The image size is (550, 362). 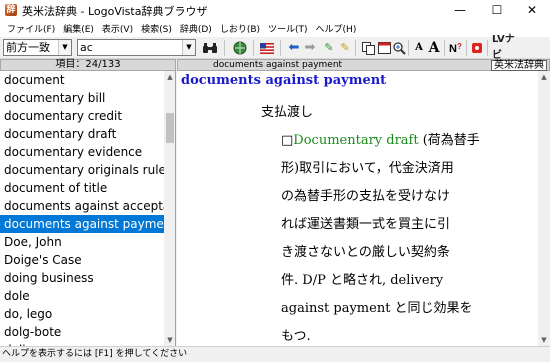 I want to click on definition-text: の為替手形の支払を受けなけ, so click(x=366, y=196).